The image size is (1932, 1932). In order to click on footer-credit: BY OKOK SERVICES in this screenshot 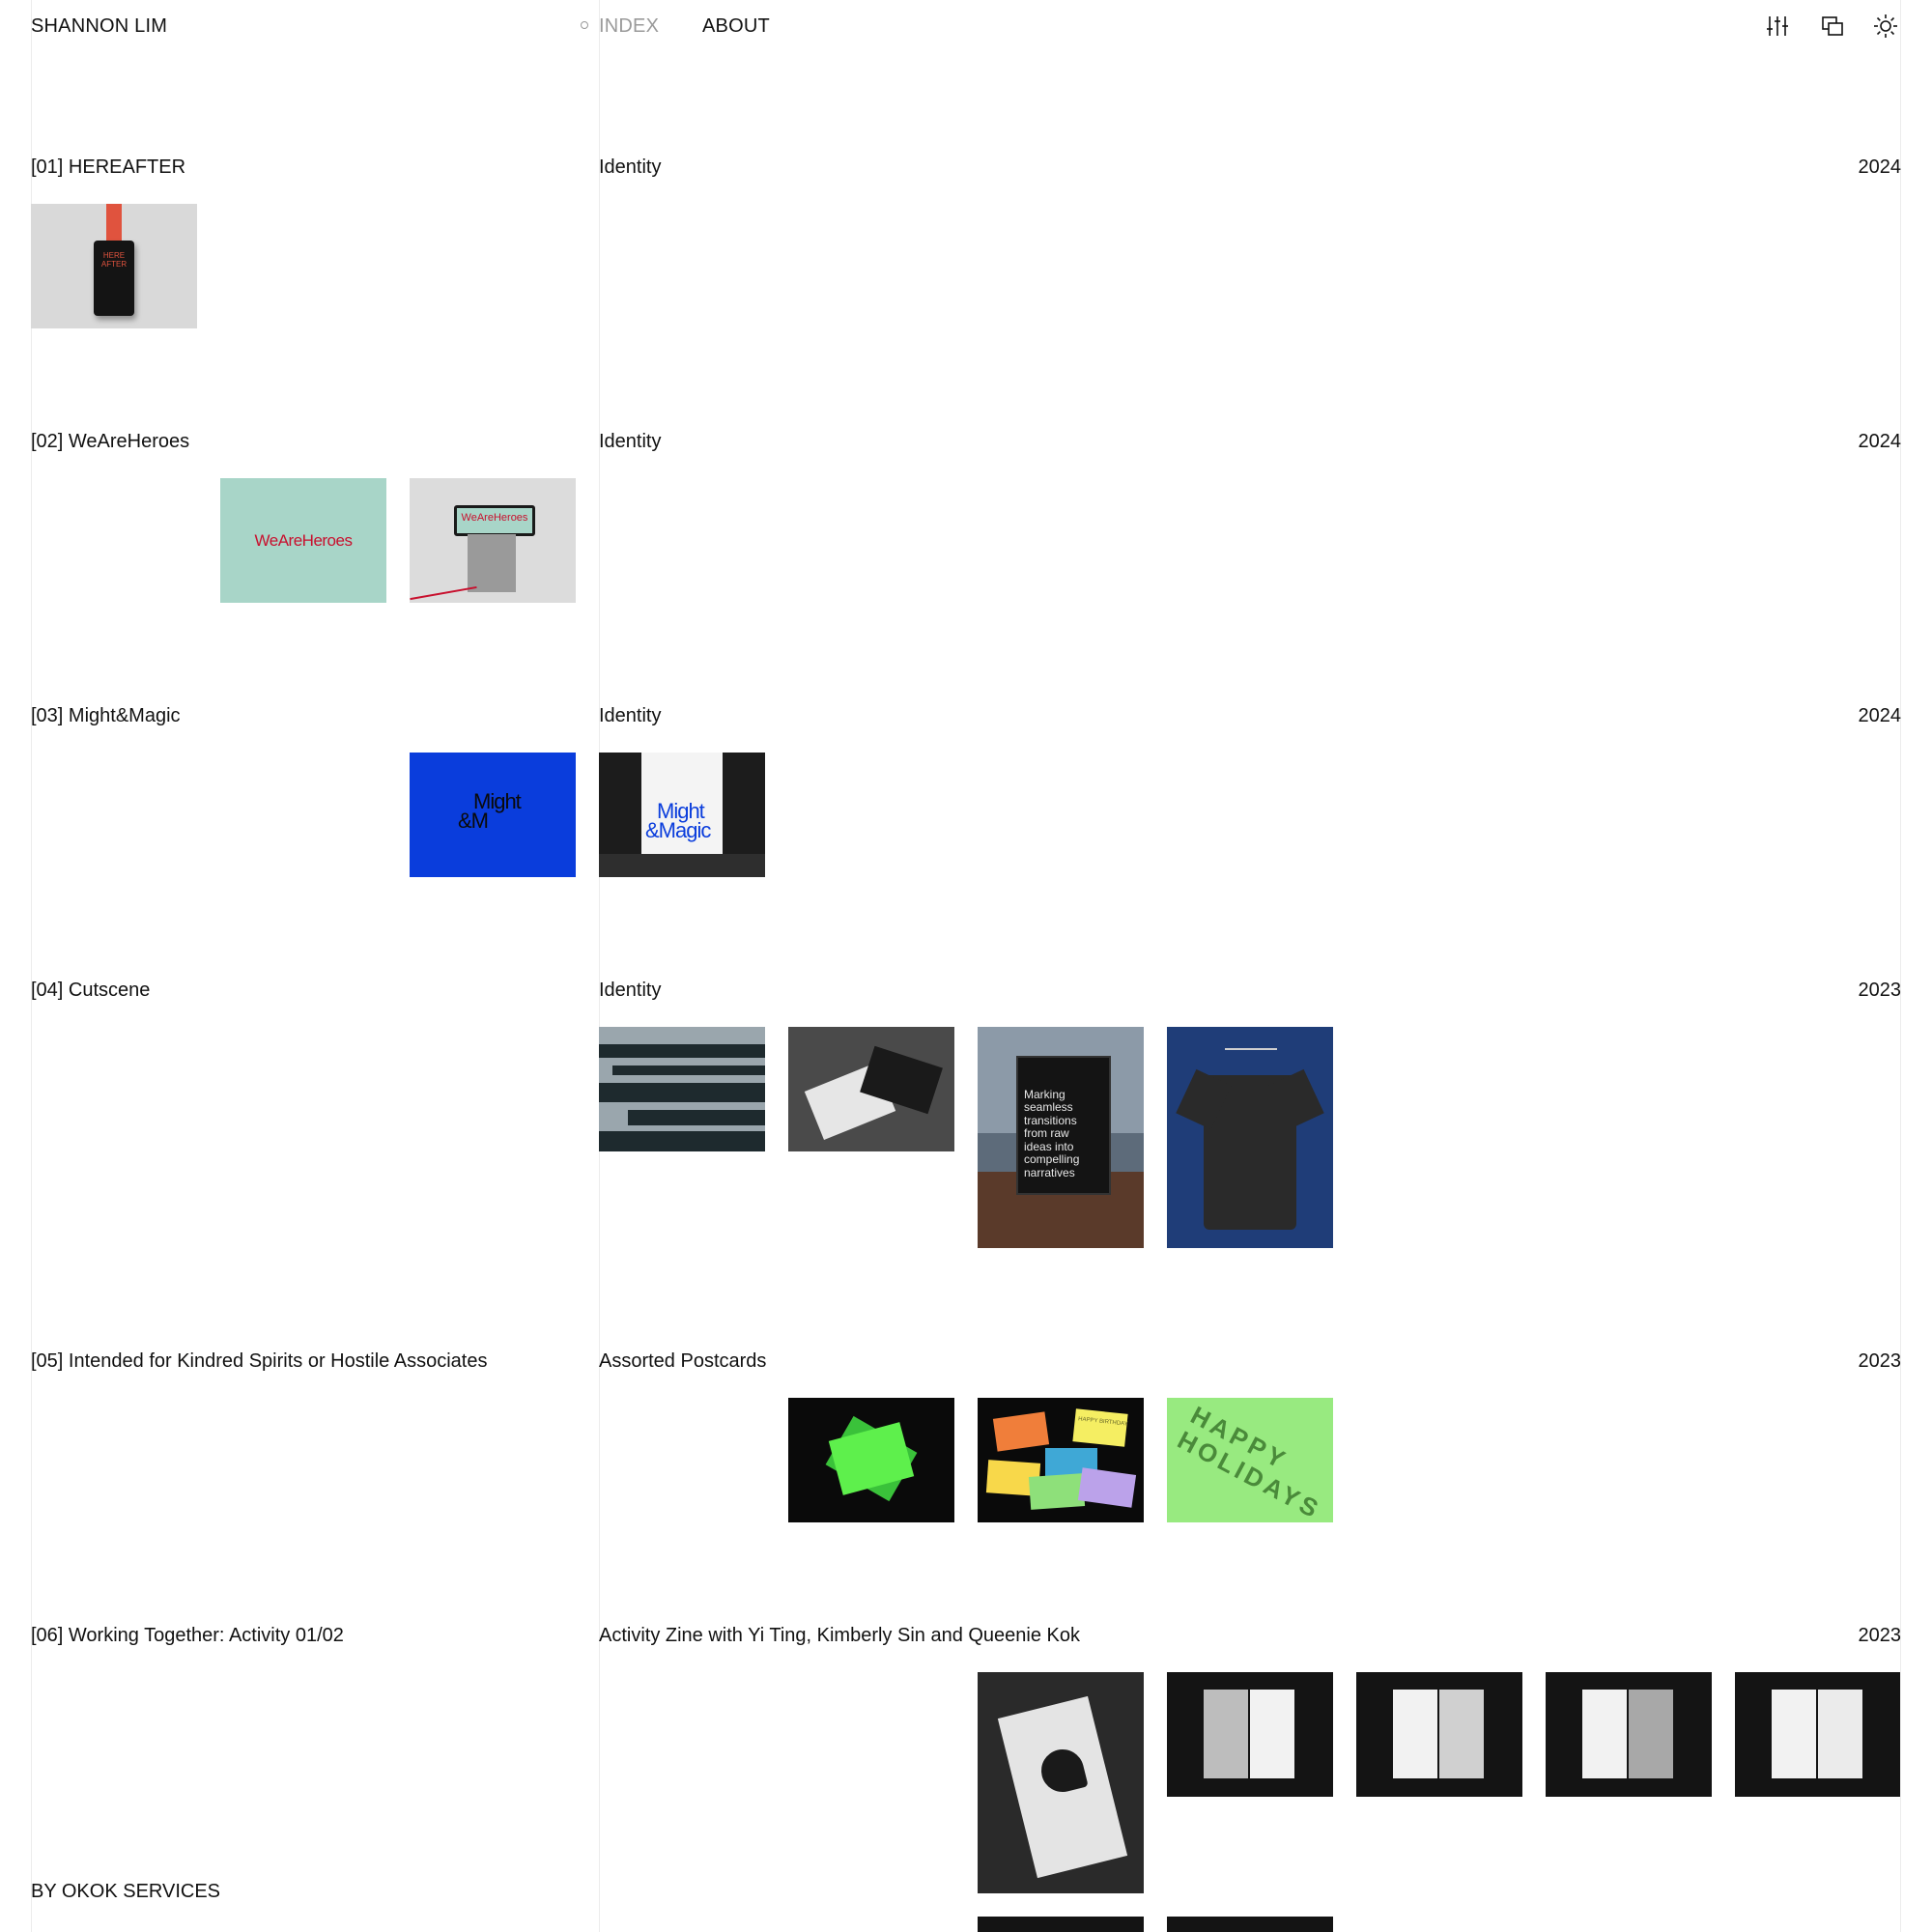, I will do `click(125, 1891)`.